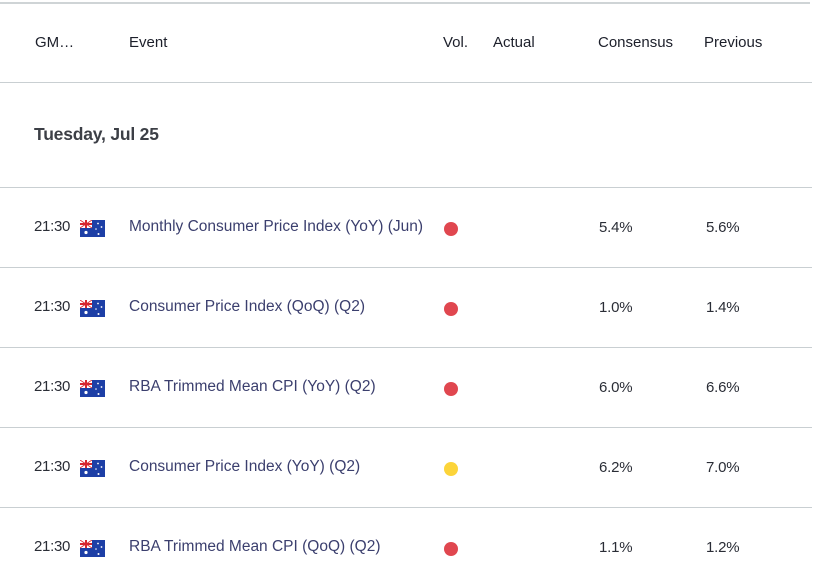 This screenshot has height=588, width=814. Describe the element at coordinates (514, 42) in the screenshot. I see `column-header-actual: Actual` at that location.